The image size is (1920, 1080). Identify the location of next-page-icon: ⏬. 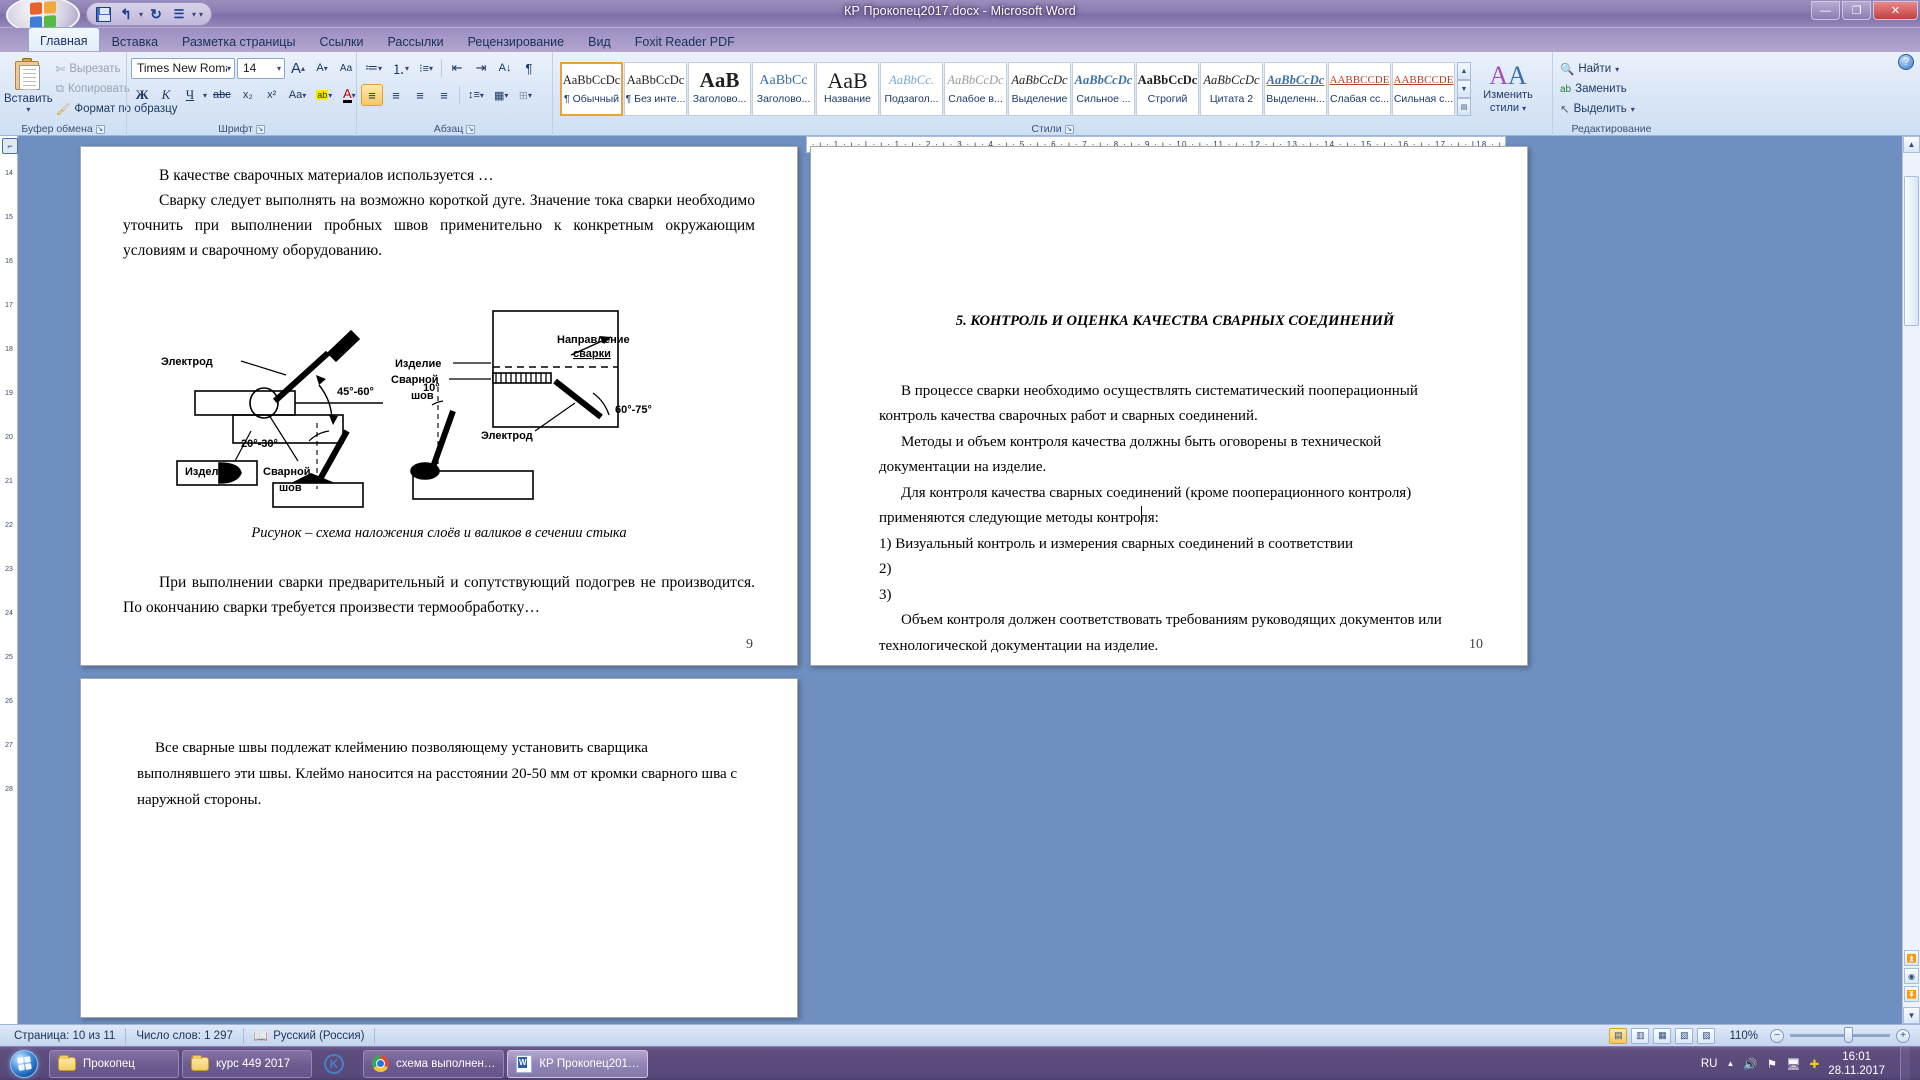
(1911, 994).